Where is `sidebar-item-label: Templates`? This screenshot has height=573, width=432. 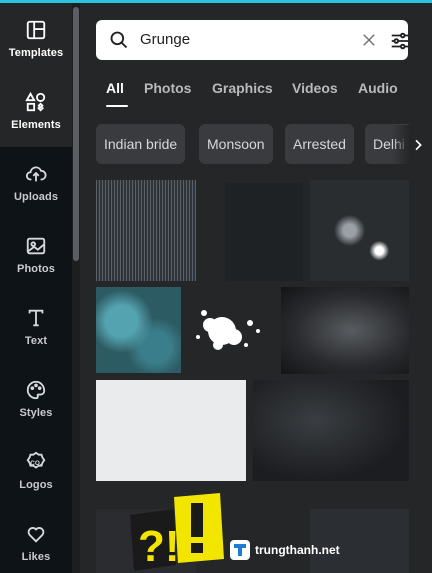
sidebar-item-label: Templates is located at coordinates (36, 53).